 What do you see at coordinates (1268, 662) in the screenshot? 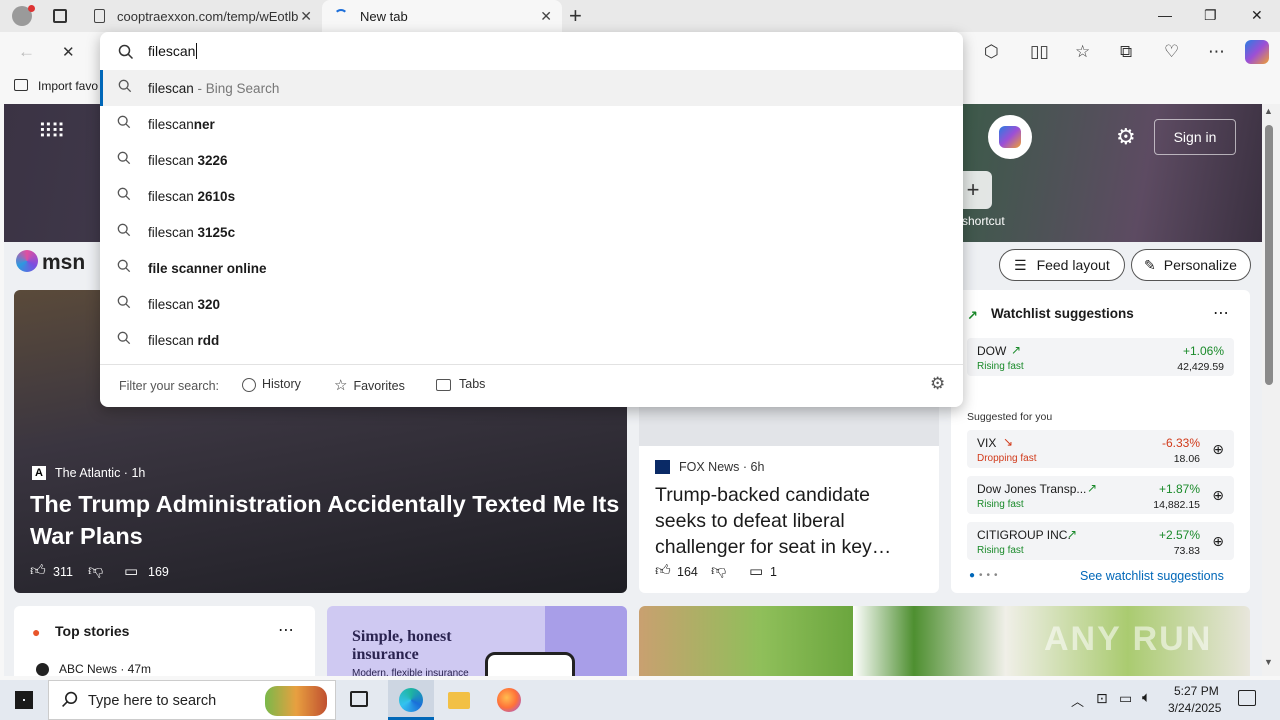
I see `scroll-down-arrow: ▼` at bounding box center [1268, 662].